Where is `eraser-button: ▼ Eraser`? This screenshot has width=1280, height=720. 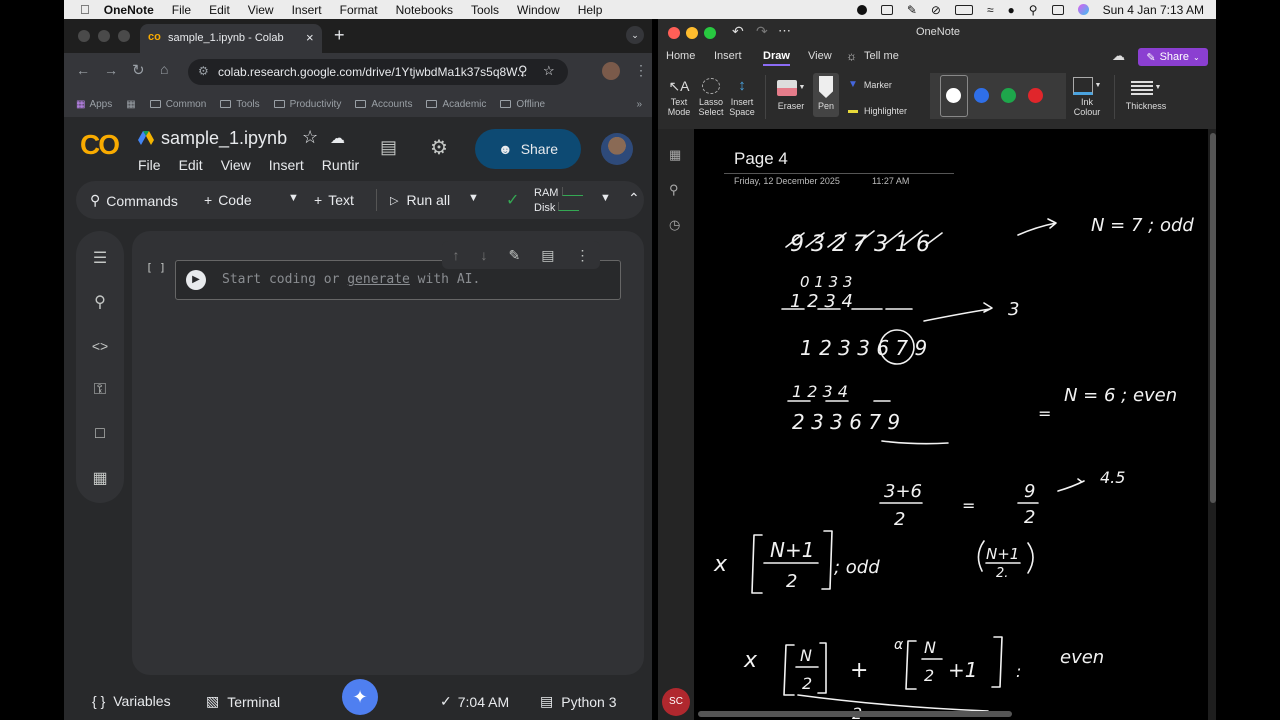
eraser-button: ▼ Eraser is located at coordinates (791, 93).